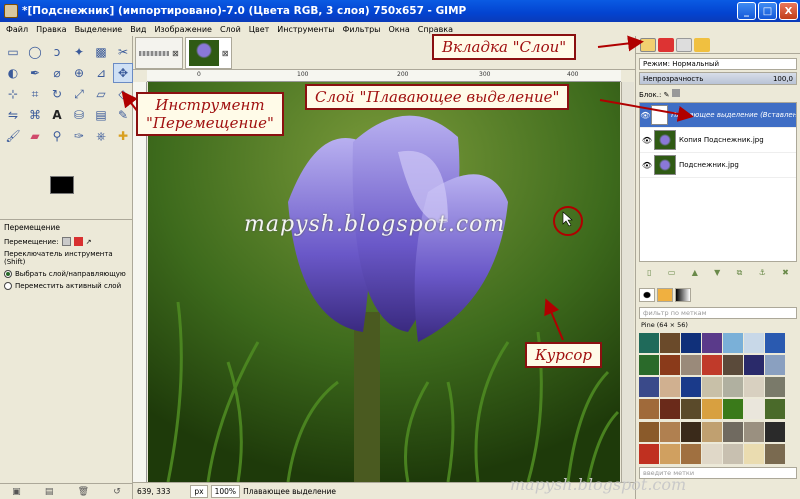 The width and height of the screenshot is (800, 499). What do you see at coordinates (259, 29) in the screenshot?
I see `menu-color: Цвет` at bounding box center [259, 29].